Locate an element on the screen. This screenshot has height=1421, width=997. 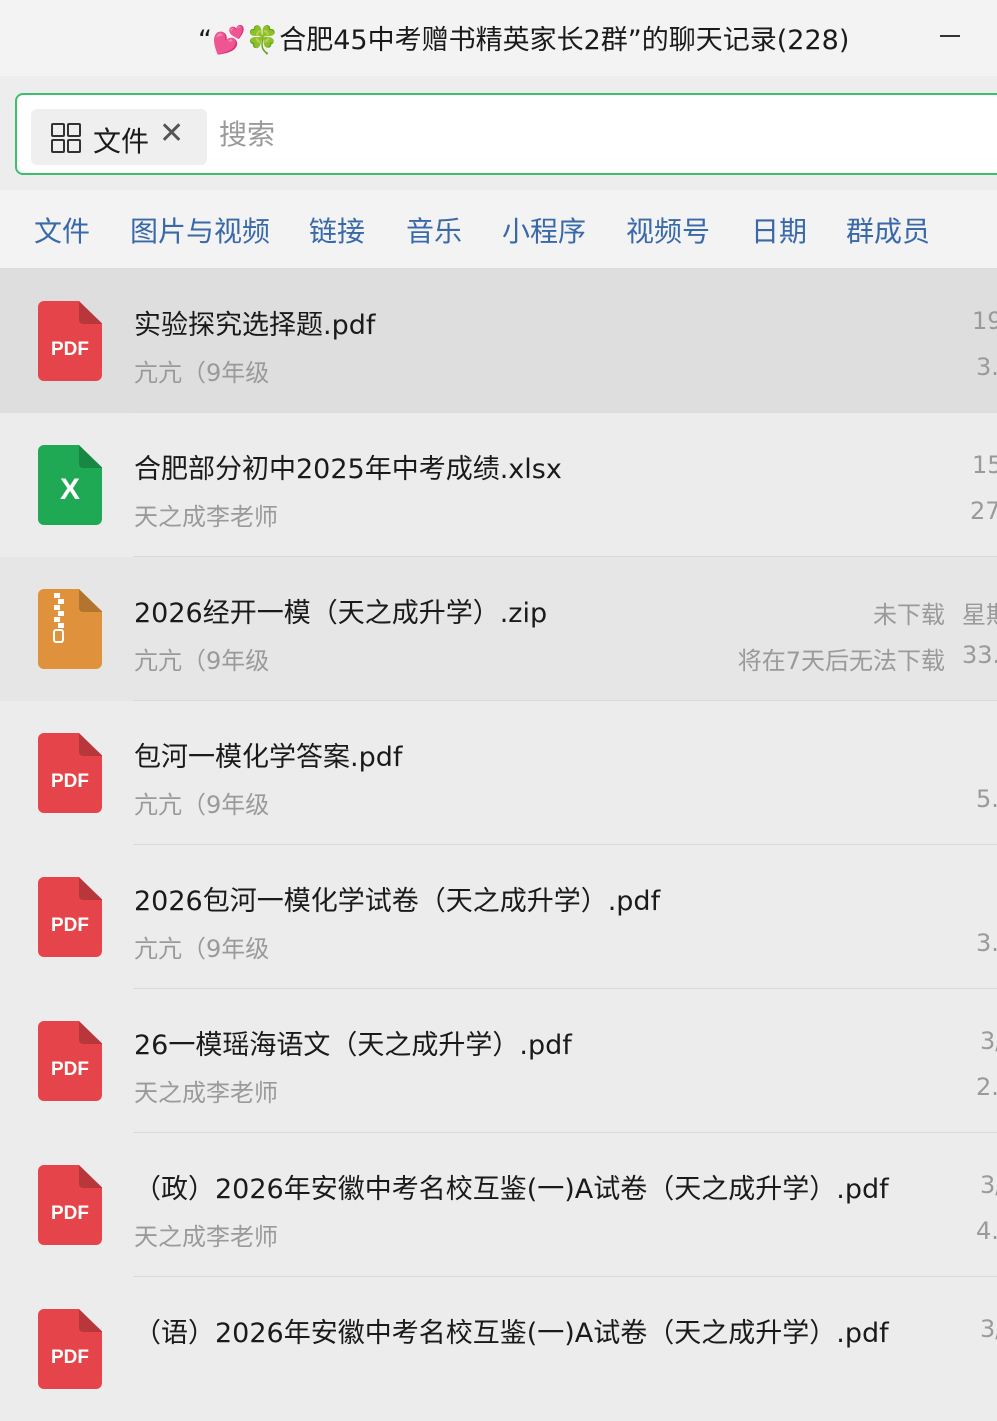
file-name: 包河一模化学答案.pdf is located at coordinates (268, 757).